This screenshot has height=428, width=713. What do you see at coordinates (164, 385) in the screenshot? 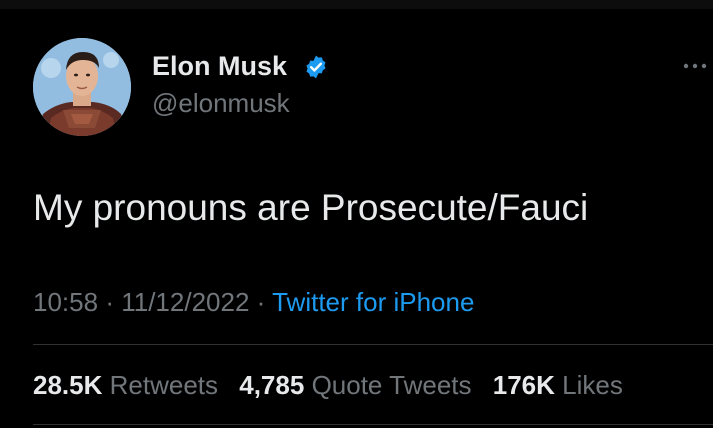
I see `retweets-label: Retweets` at bounding box center [164, 385].